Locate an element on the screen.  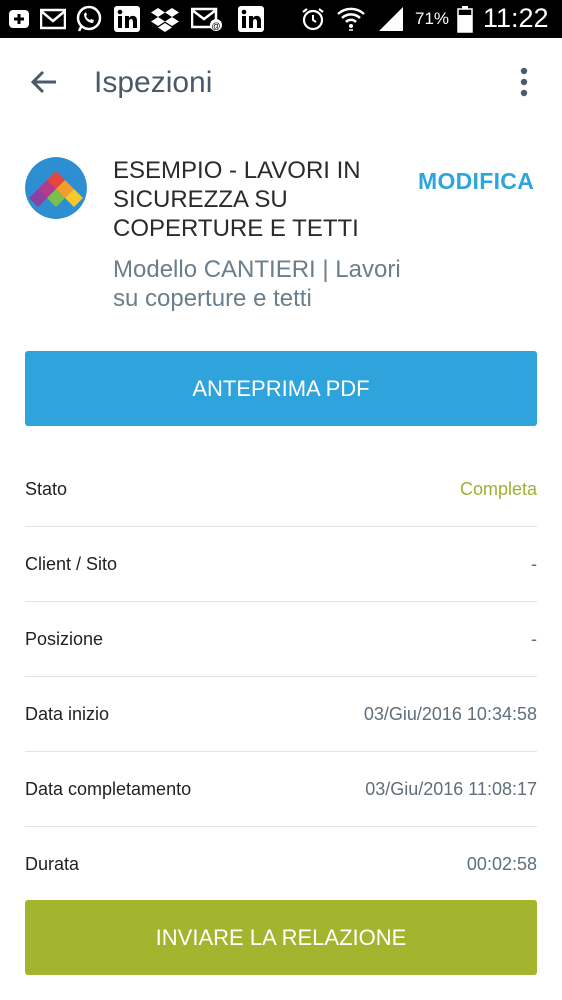
app-logo is located at coordinates (56, 188).